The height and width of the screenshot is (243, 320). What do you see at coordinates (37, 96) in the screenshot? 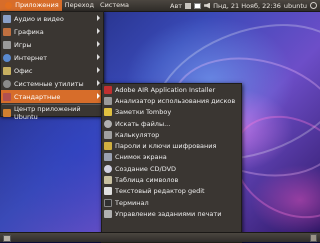
I see `menu-item-label: Стандартные` at bounding box center [37, 96].